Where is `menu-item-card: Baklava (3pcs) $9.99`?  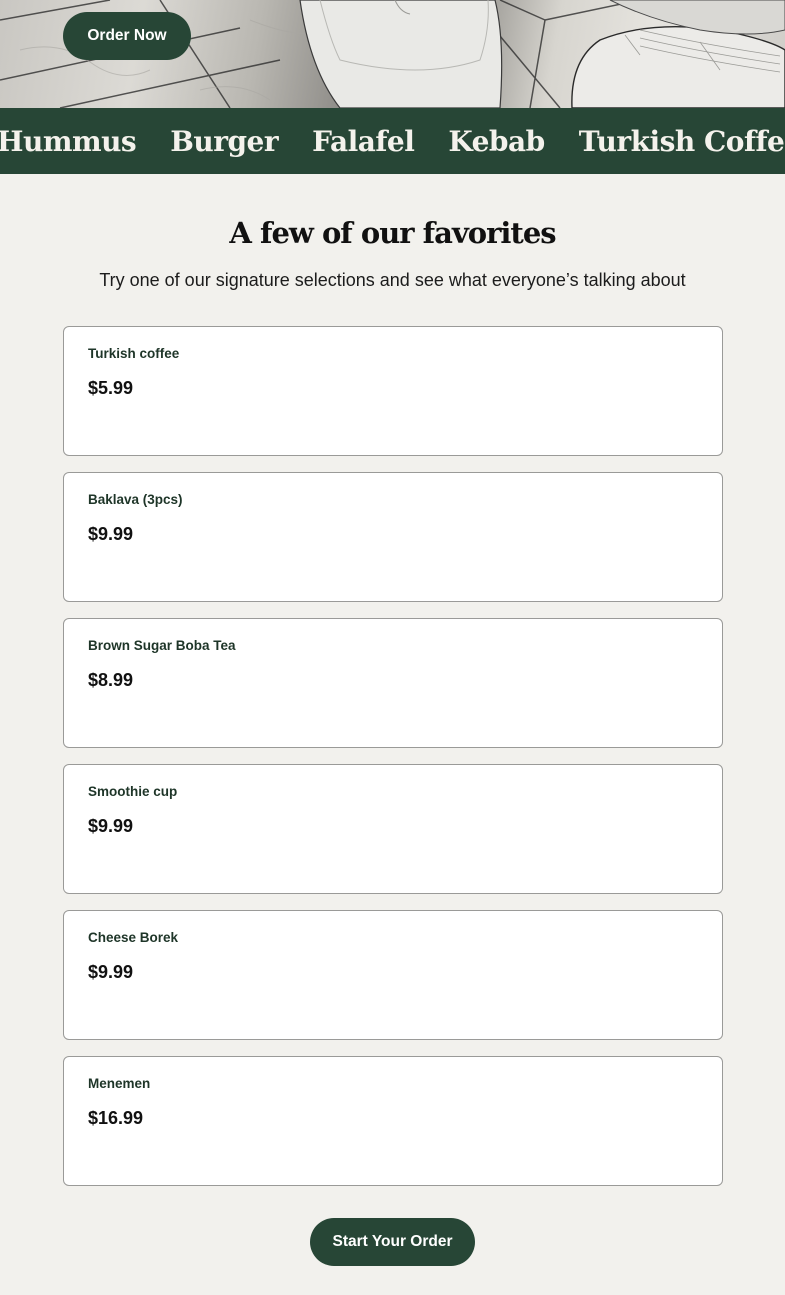 menu-item-card: Baklava (3pcs) $9.99 is located at coordinates (393, 537).